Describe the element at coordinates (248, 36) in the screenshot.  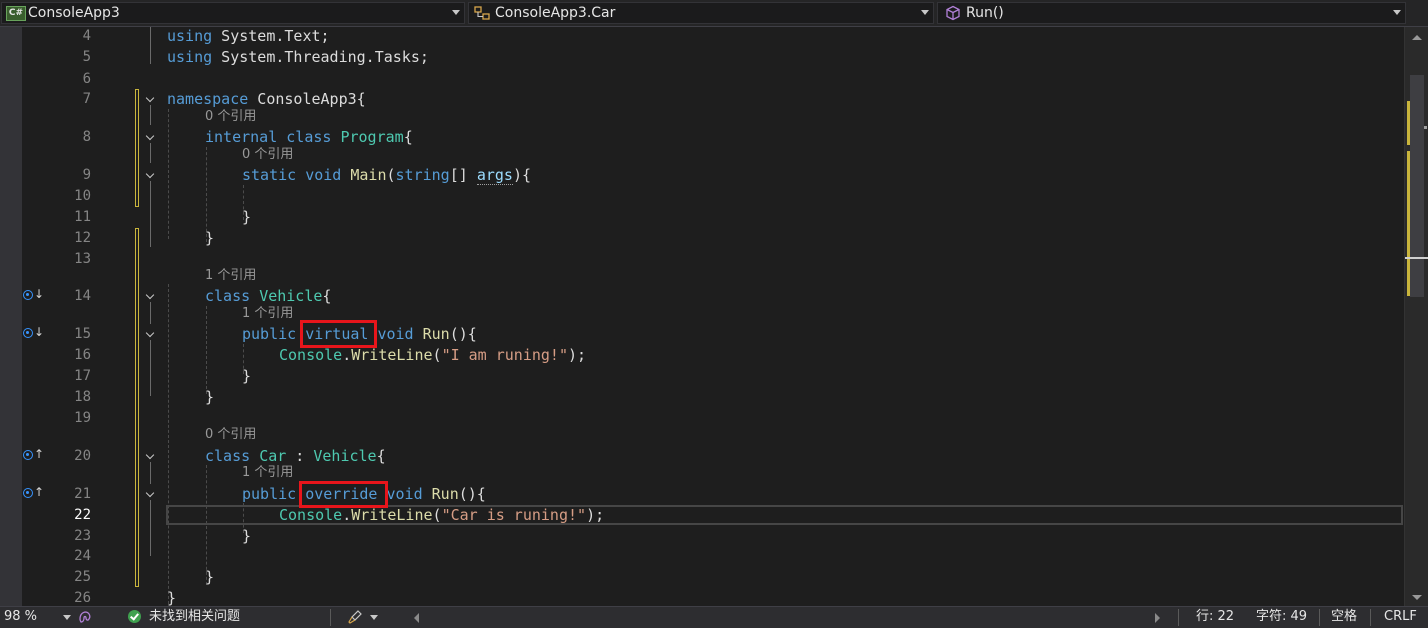
I see `code-line: using System.Text;` at that location.